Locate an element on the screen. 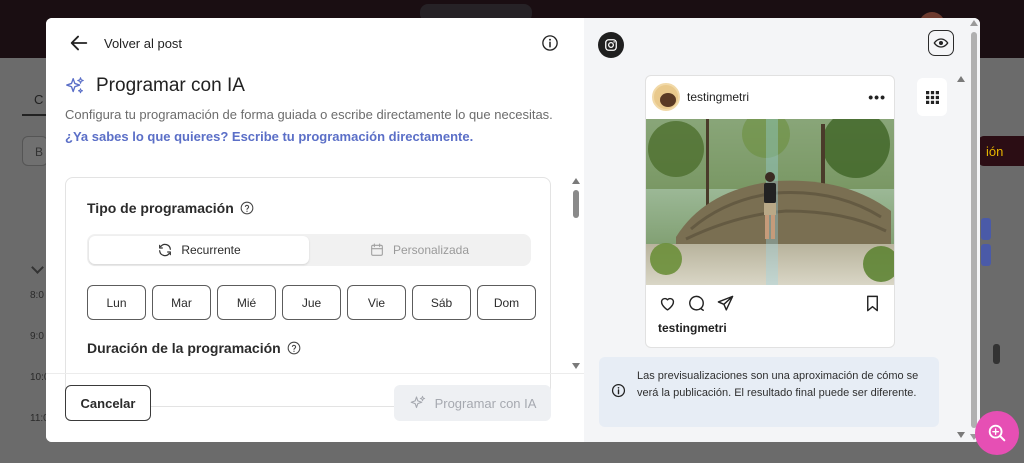 The image size is (1024, 463). page-scrollbar-thumb is located at coordinates (974, 230).